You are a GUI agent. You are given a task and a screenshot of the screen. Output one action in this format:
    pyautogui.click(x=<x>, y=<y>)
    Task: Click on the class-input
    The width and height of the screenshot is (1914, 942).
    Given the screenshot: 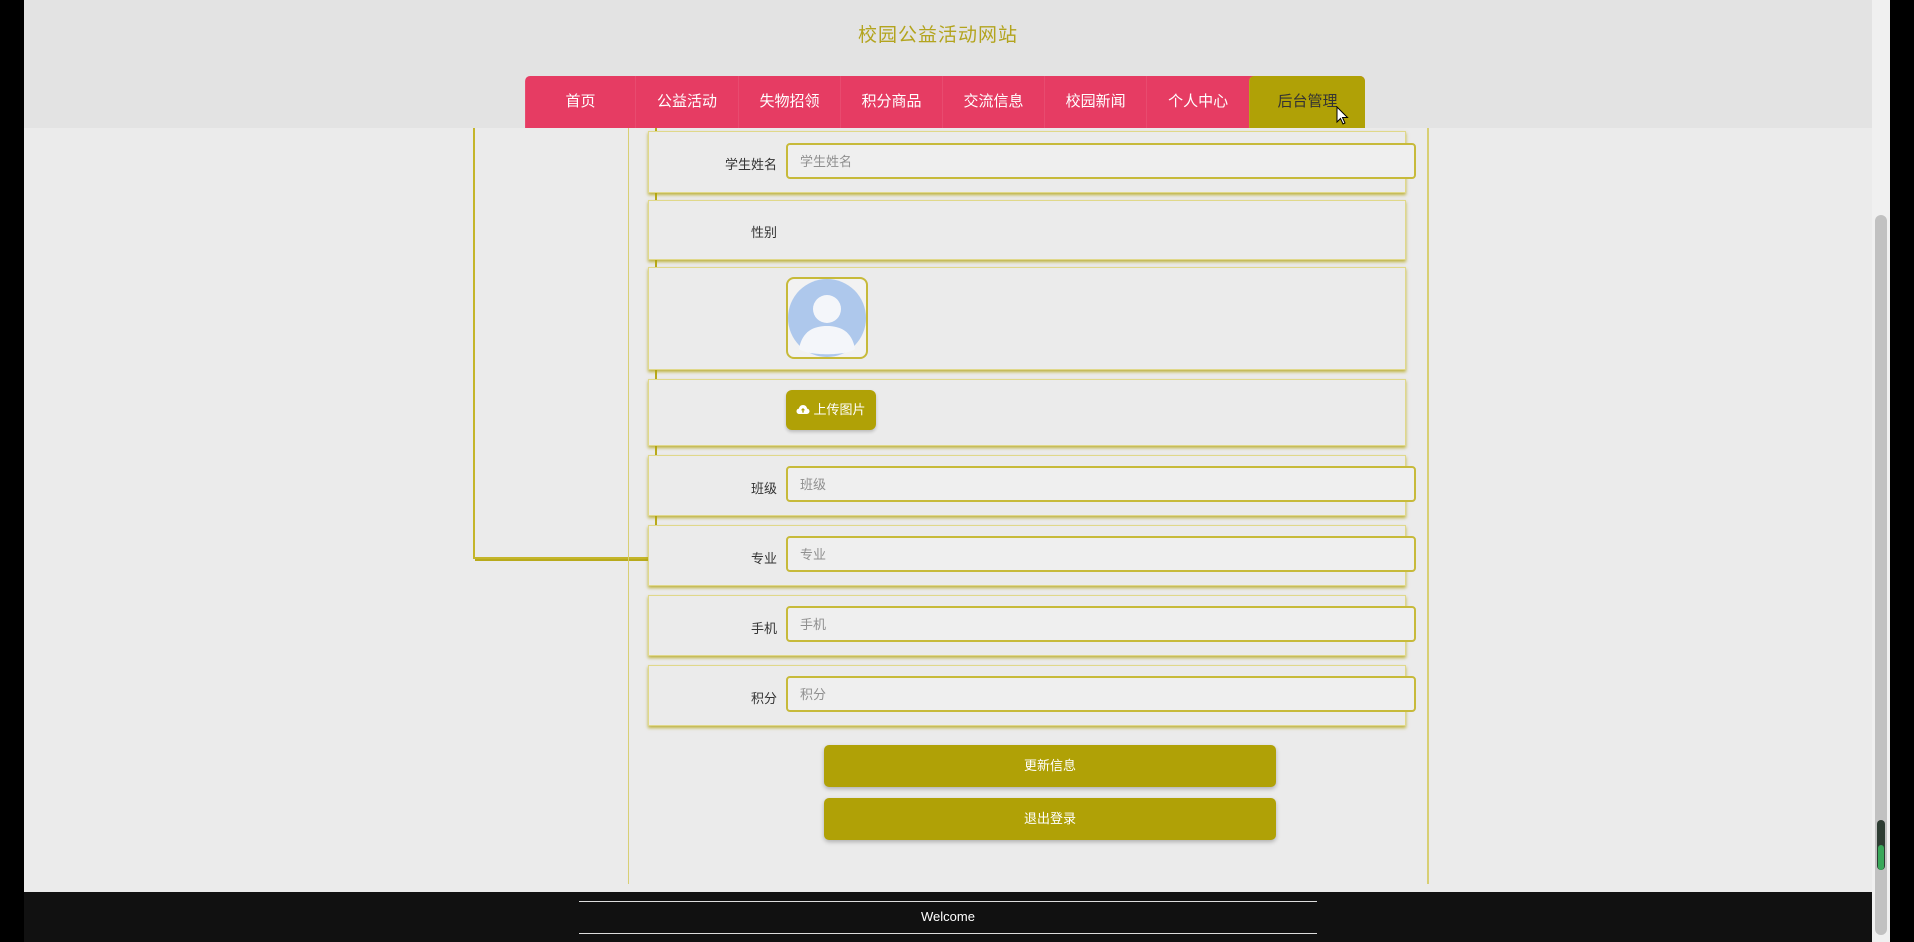 What is the action you would take?
    pyautogui.click(x=1101, y=484)
    